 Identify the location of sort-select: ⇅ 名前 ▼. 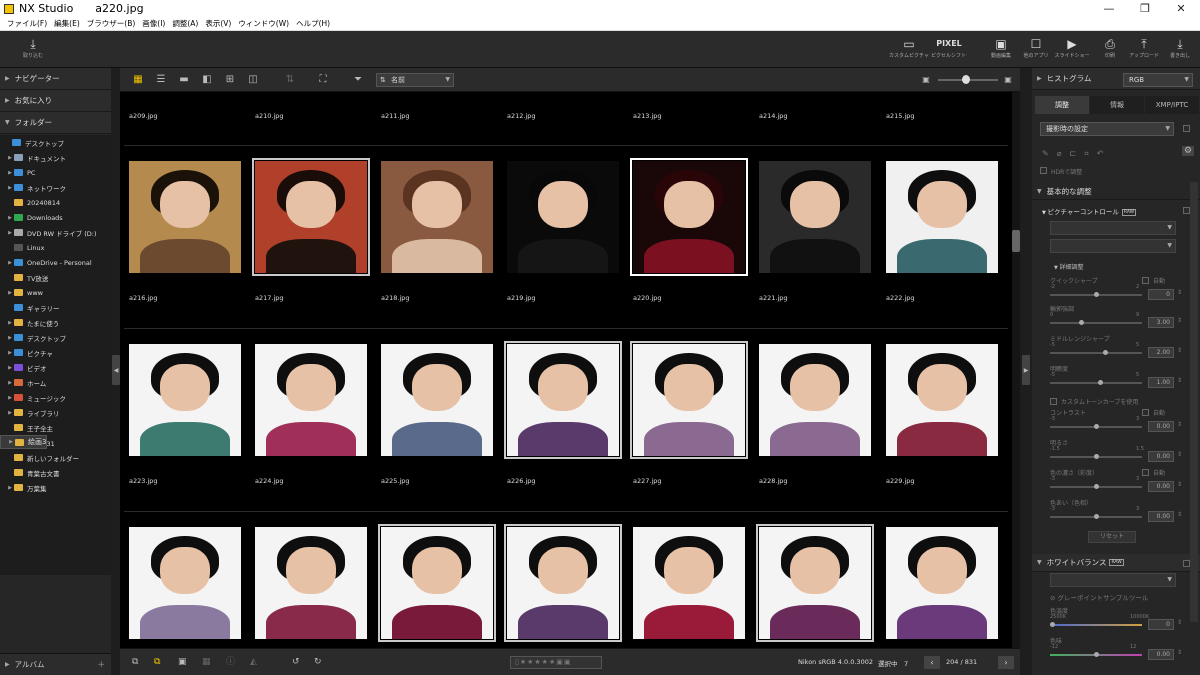
(415, 80).